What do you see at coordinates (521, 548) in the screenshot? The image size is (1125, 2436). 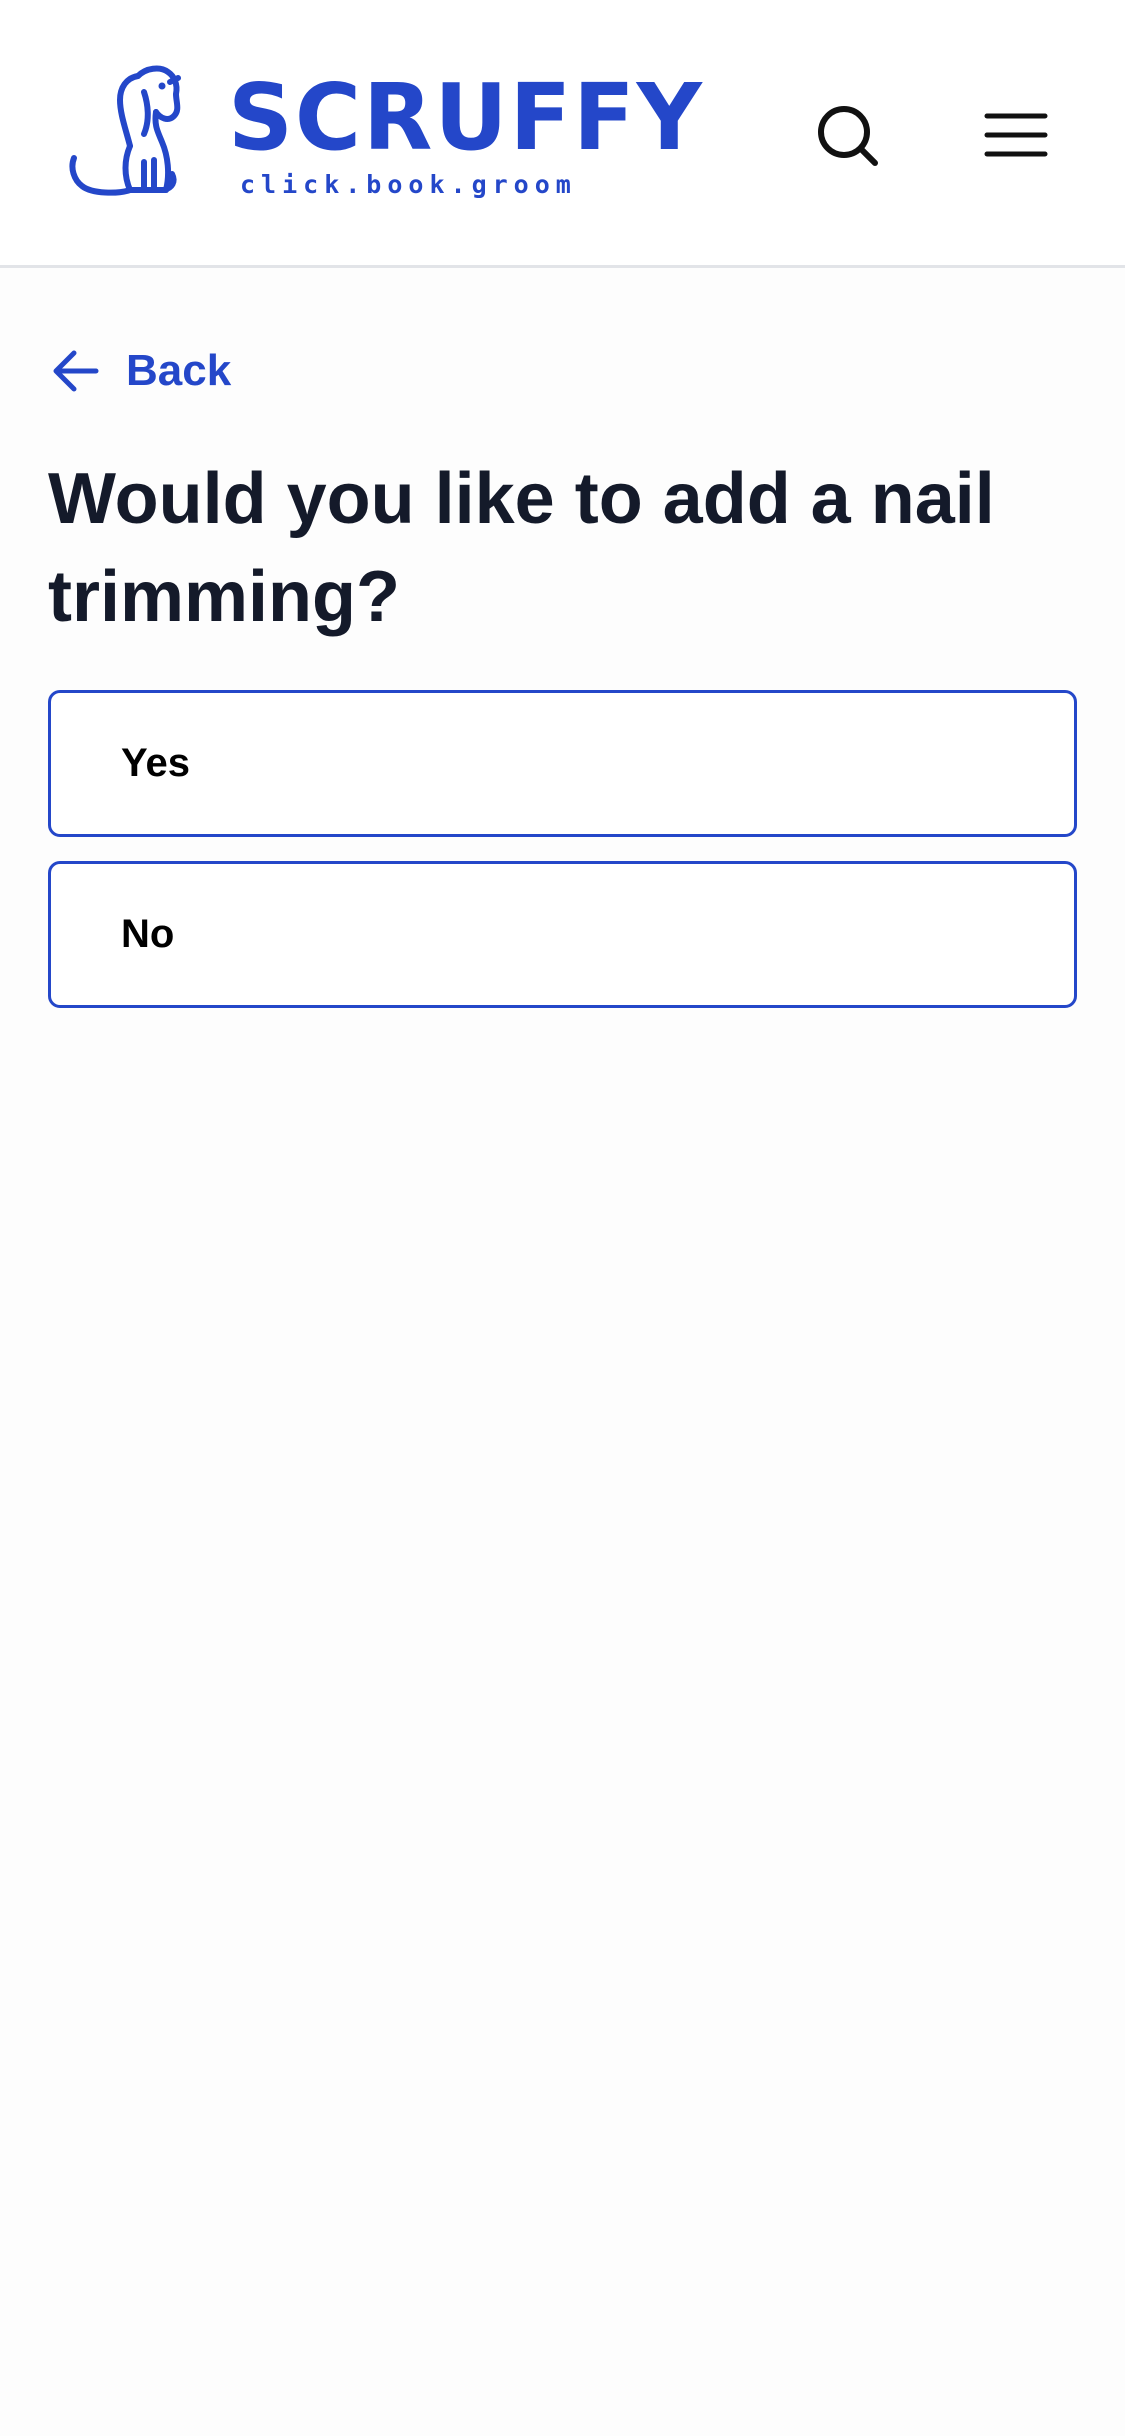 I see `question-title: Would you like to add a nail trimming?` at bounding box center [521, 548].